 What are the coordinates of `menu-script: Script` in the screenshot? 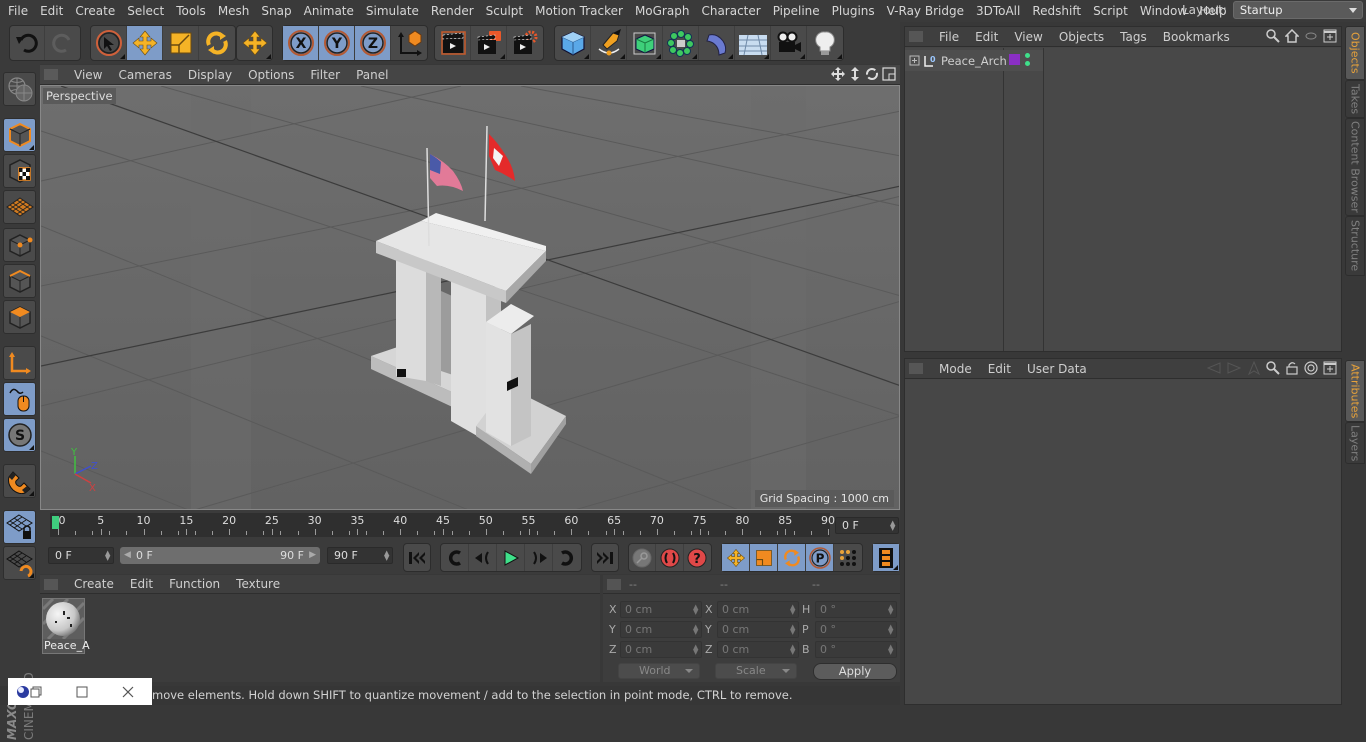 It's located at (1110, 11).